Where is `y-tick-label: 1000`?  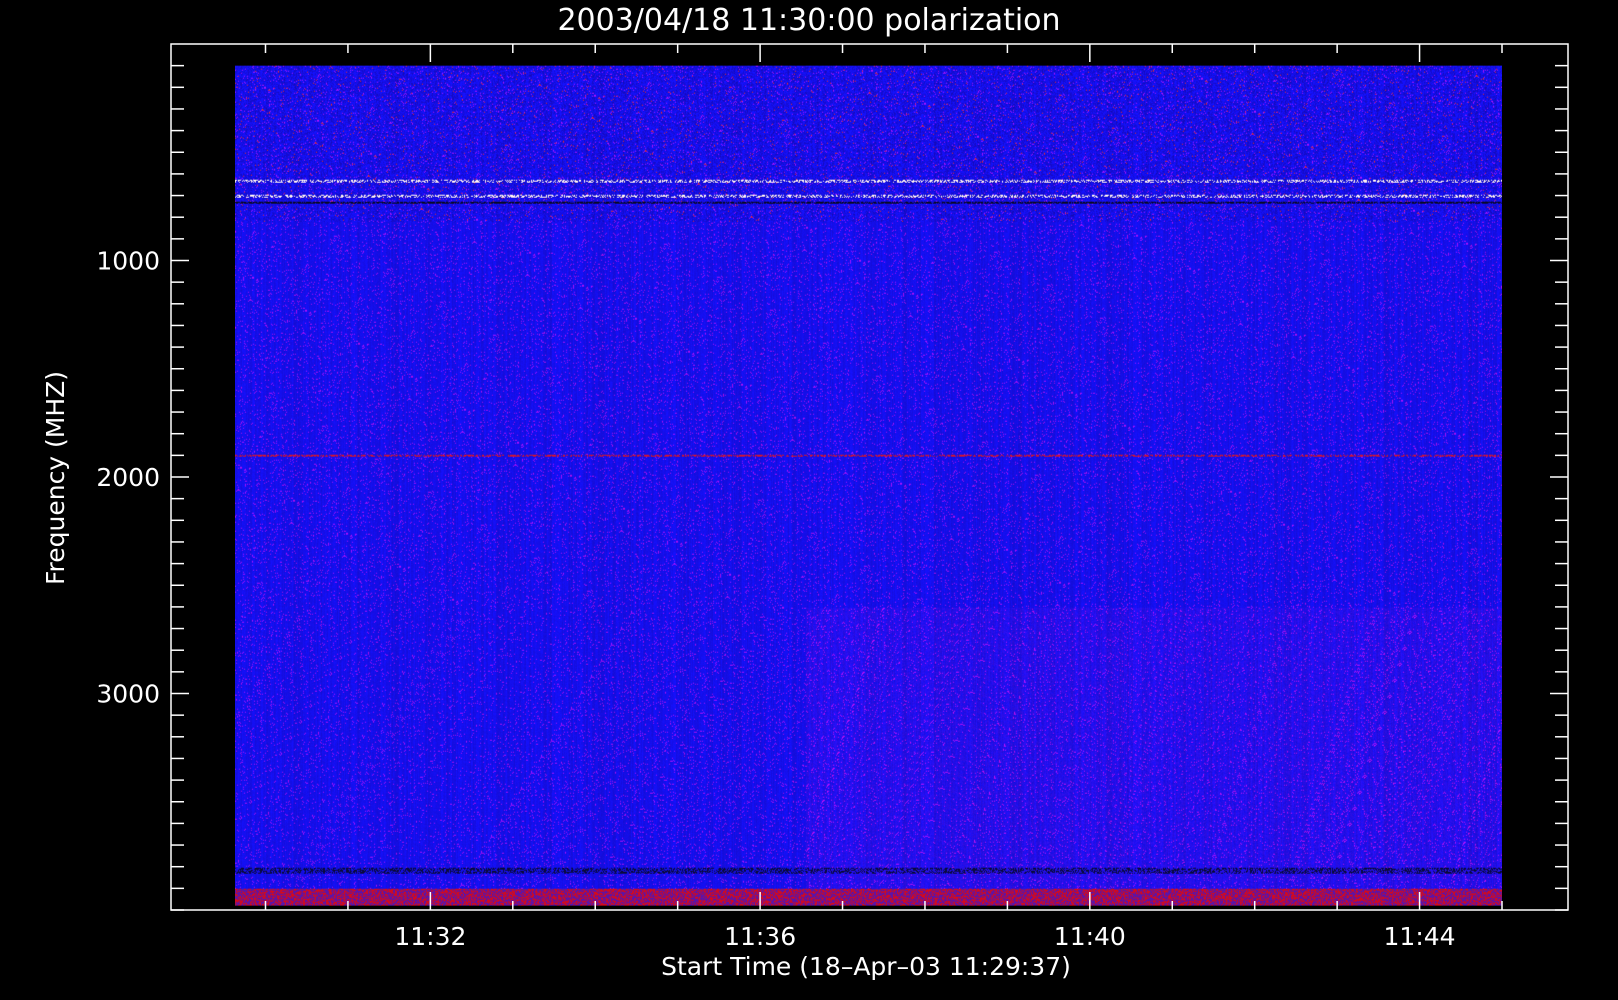 y-tick-label: 1000 is located at coordinates (128, 261).